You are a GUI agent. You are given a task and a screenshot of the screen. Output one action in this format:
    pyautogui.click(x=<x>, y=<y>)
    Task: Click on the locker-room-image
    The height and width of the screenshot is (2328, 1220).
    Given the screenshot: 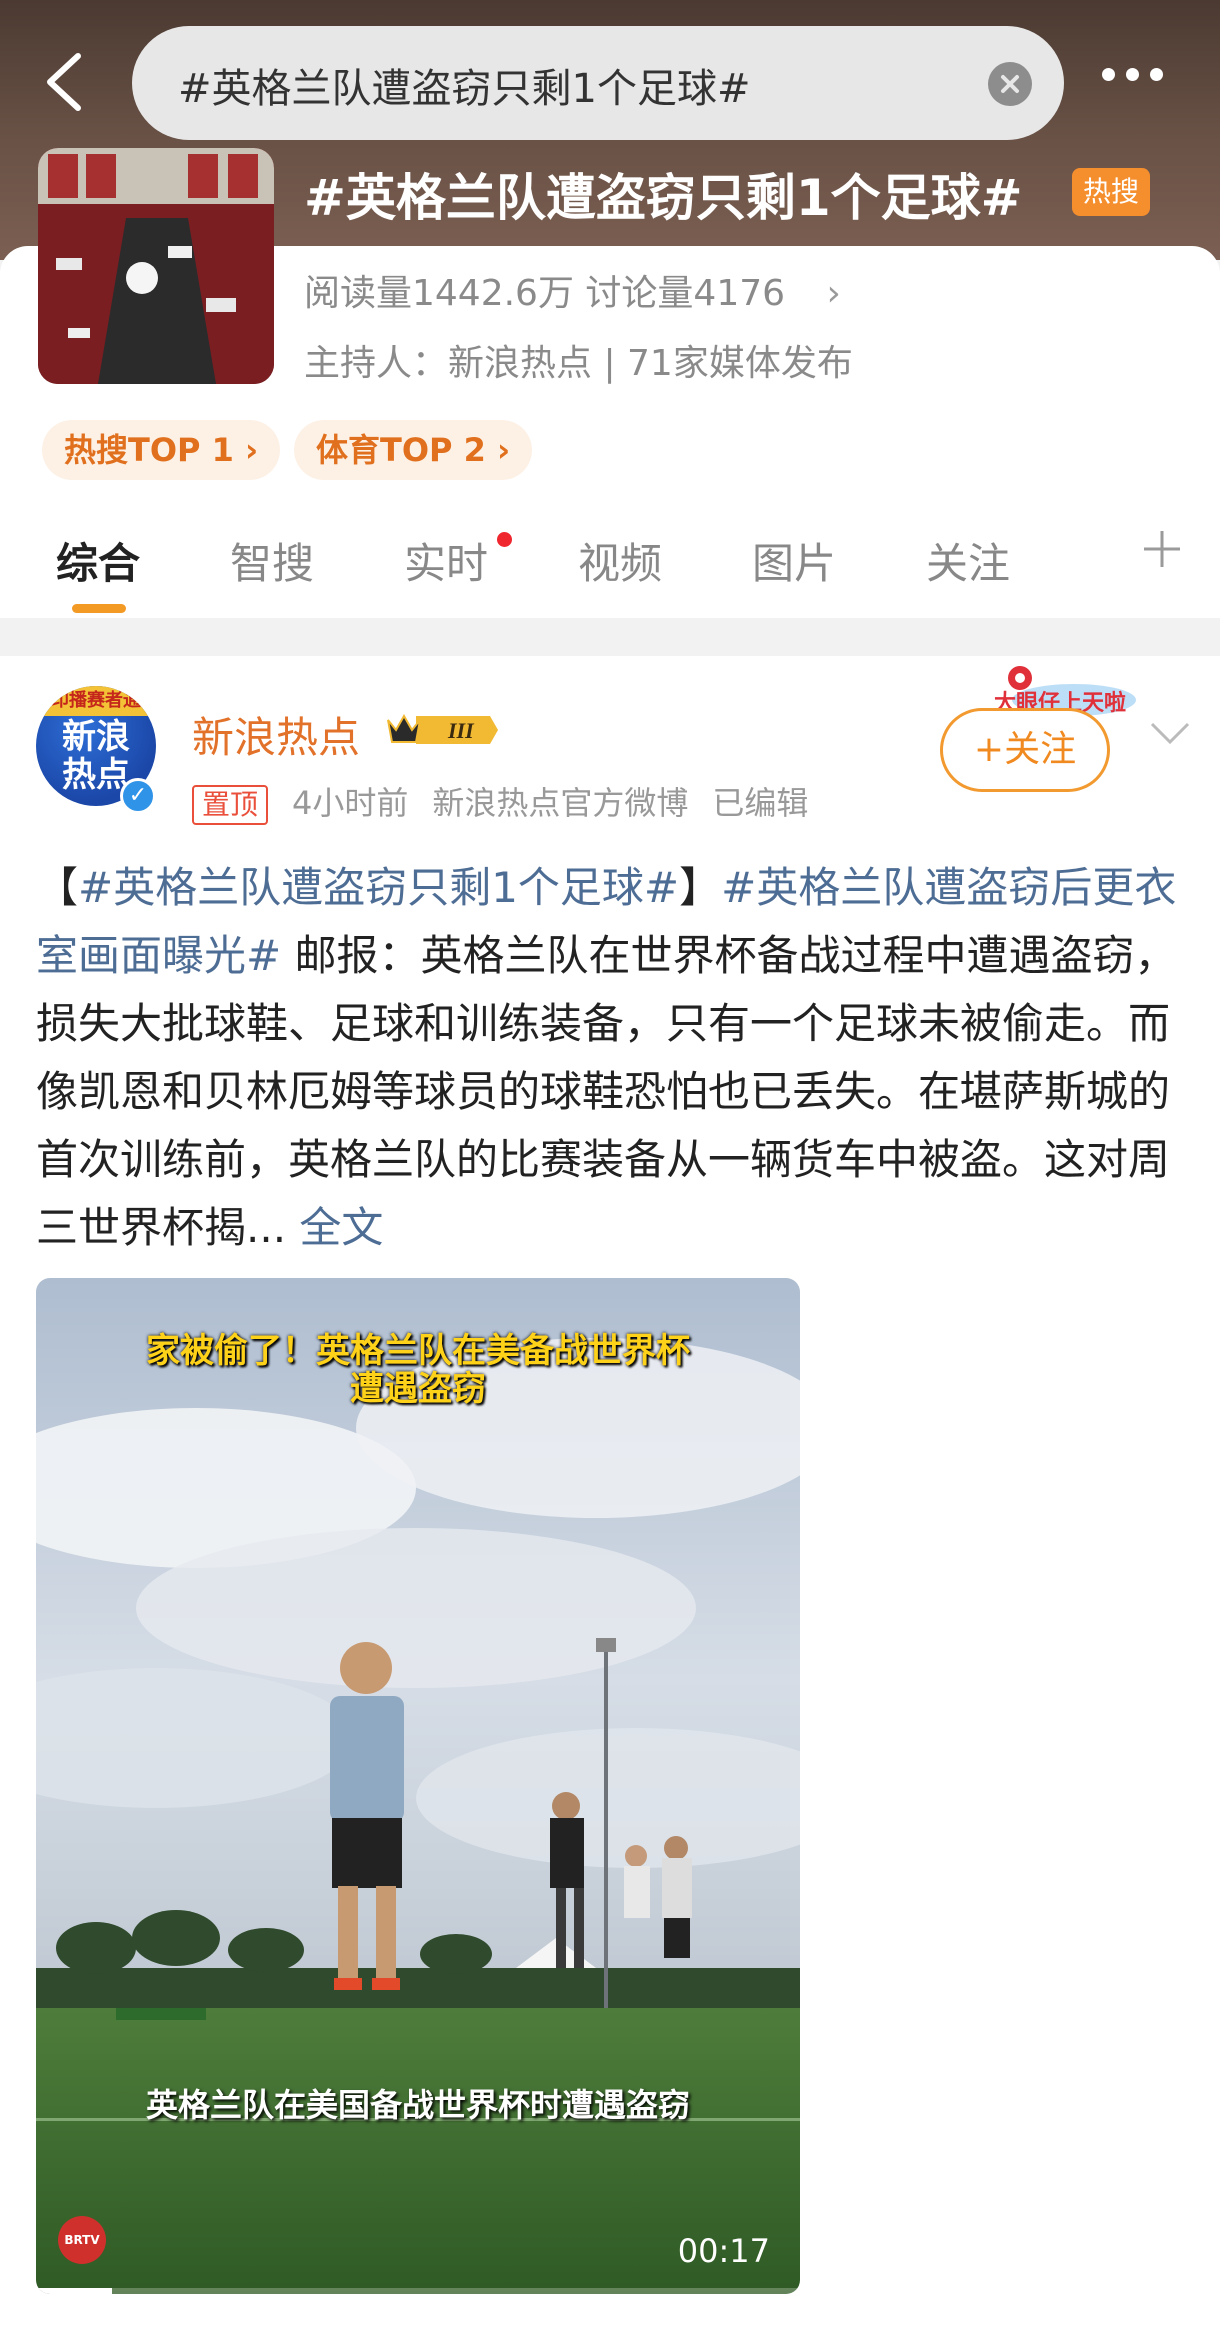 What is the action you would take?
    pyautogui.click(x=156, y=266)
    